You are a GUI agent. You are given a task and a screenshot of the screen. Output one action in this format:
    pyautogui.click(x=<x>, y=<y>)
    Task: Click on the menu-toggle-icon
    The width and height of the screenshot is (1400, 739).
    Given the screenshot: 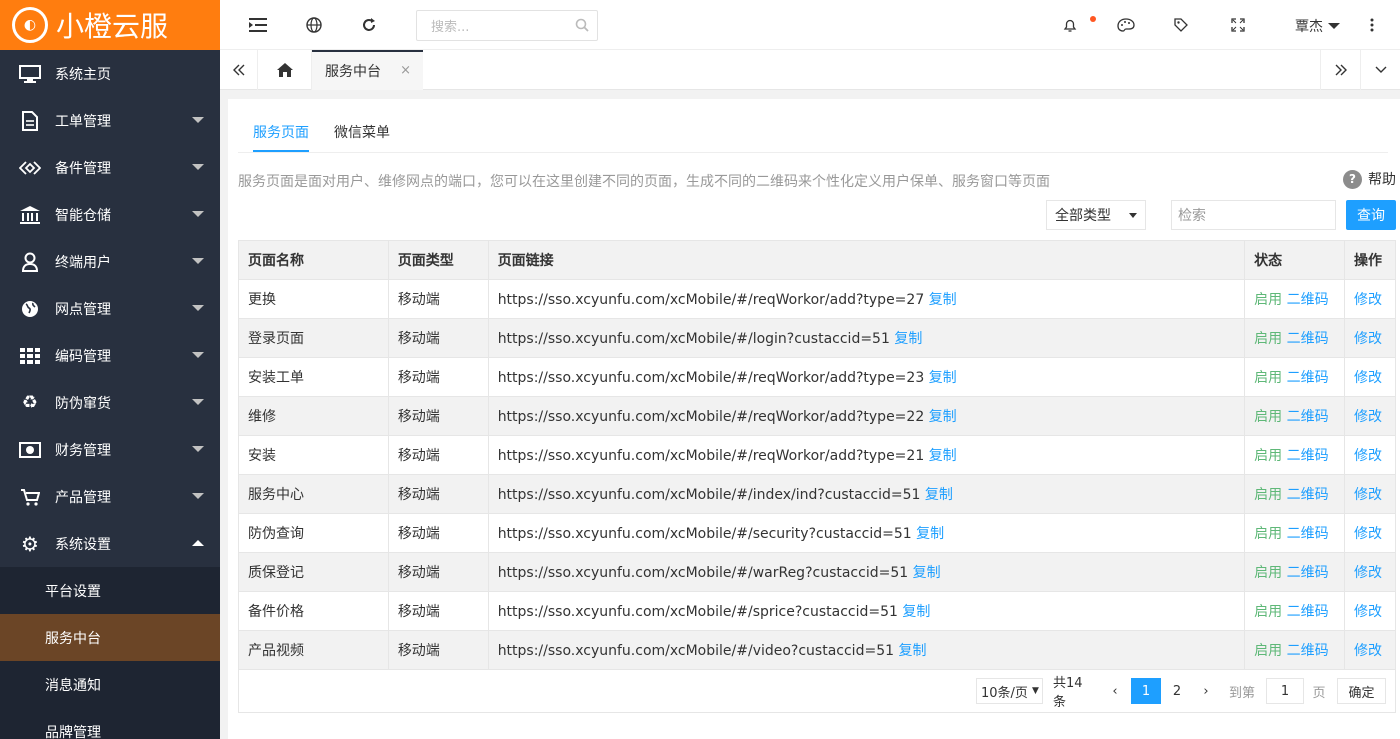 What is the action you would take?
    pyautogui.click(x=258, y=25)
    